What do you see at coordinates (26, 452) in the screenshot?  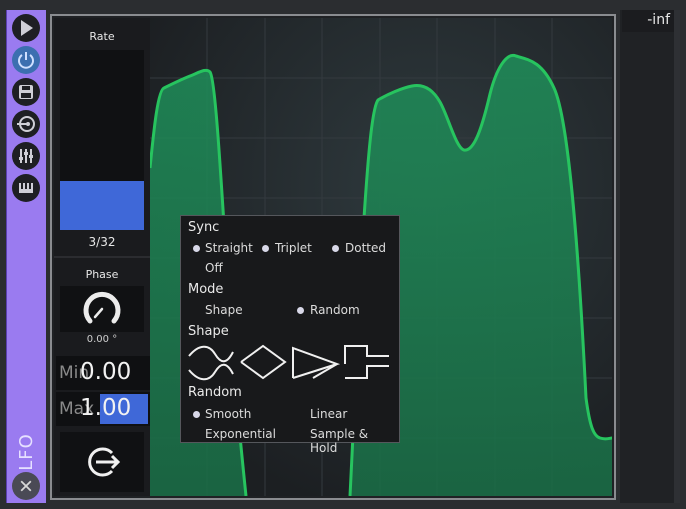 I see `device-title: LFO` at bounding box center [26, 452].